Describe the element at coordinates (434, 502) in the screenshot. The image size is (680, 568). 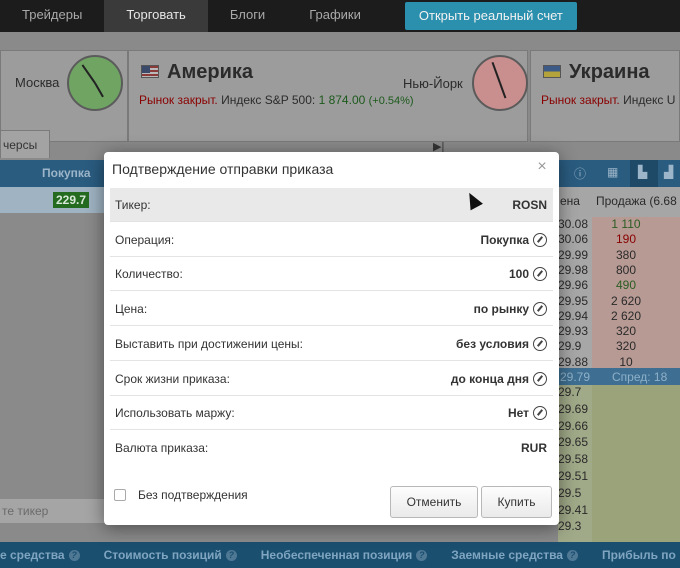
I see `cancel-button: Отменить` at that location.